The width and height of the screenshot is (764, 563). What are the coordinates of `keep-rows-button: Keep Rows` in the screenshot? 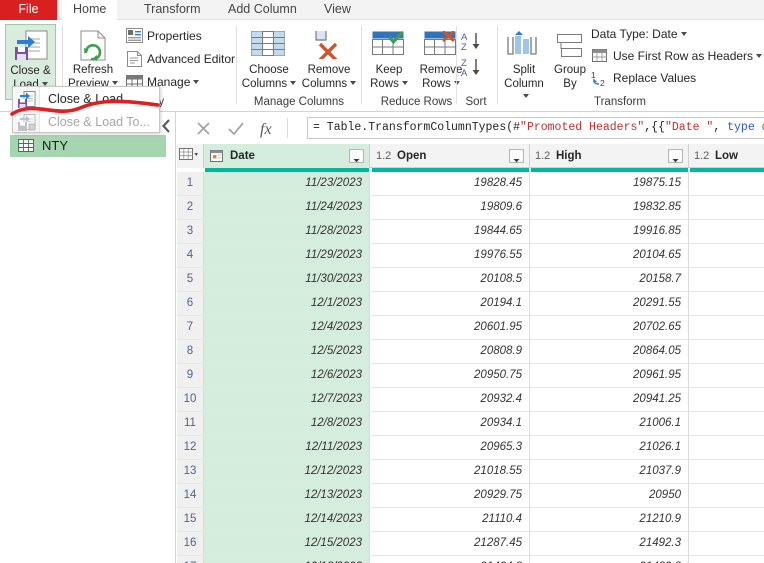 It's located at (389, 62).